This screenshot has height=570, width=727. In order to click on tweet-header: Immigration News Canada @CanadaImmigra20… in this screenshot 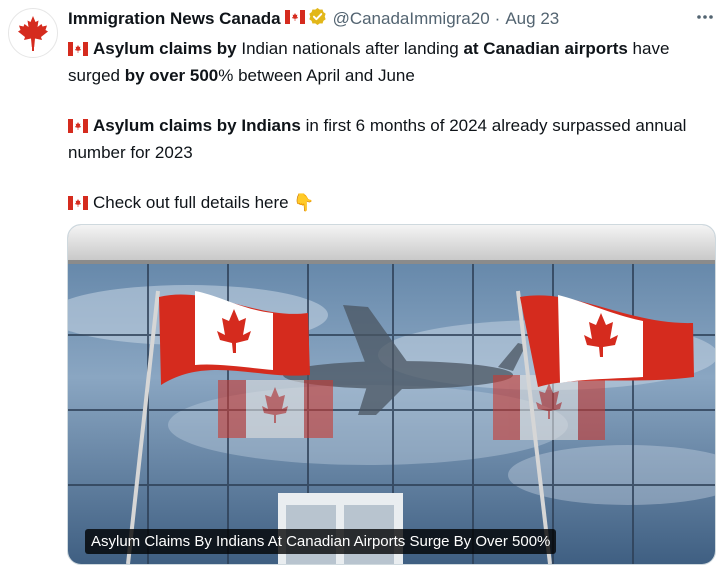, I will do `click(313, 19)`.